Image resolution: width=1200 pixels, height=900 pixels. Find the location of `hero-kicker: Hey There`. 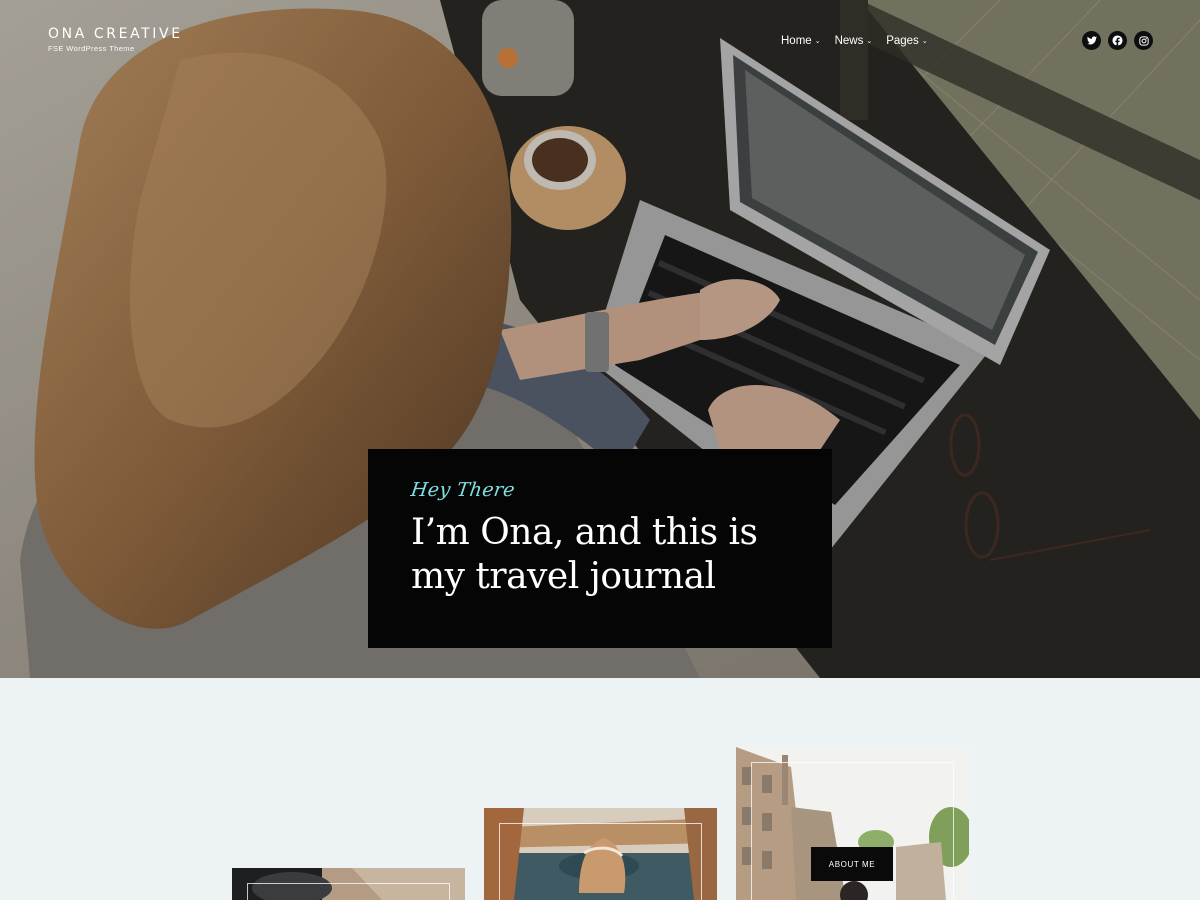

hero-kicker: Hey There is located at coordinates (463, 490).